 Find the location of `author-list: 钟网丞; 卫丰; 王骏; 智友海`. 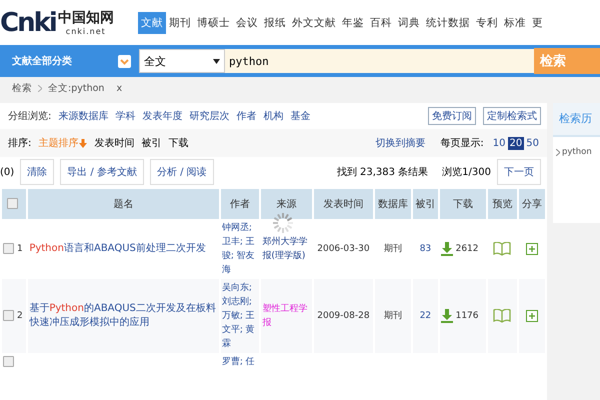

author-list: 钟网丞; 卫丰; 王骏; 智友海 is located at coordinates (240, 249).